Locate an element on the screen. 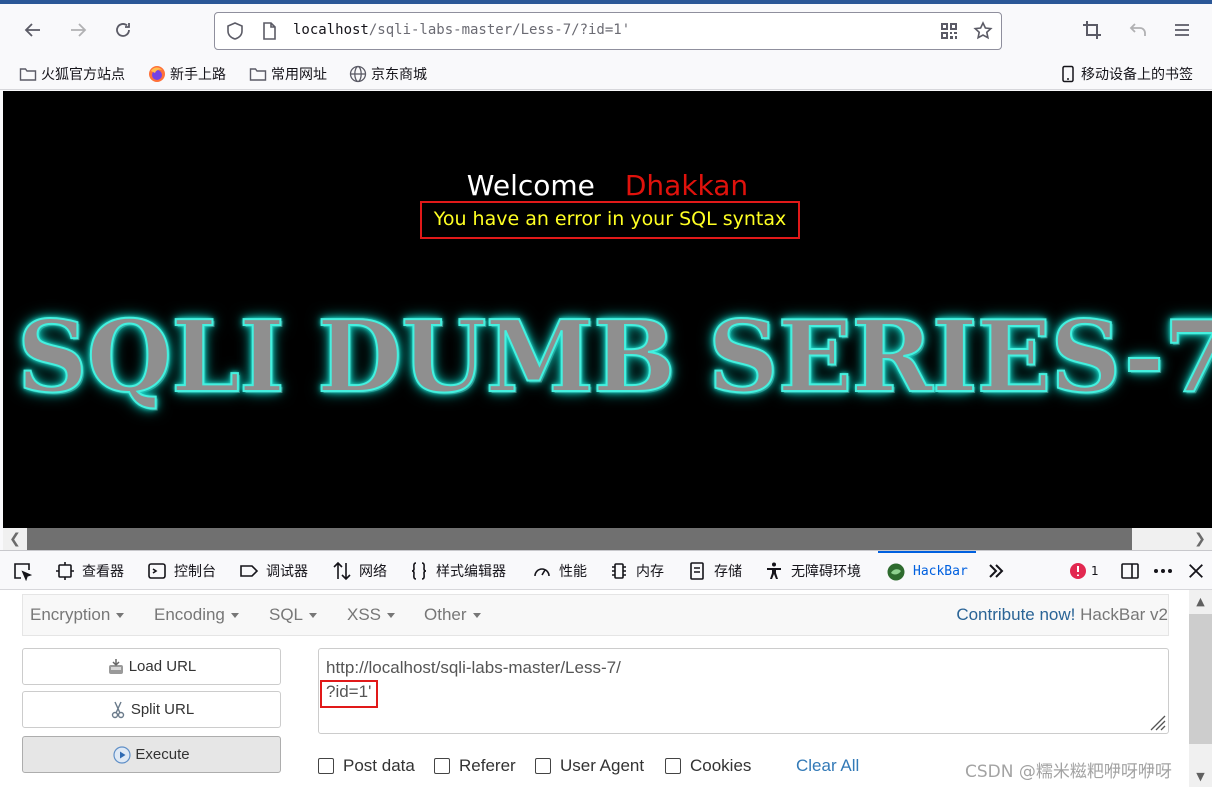 This screenshot has height=787, width=1212. app-menu-button is located at coordinates (1182, 30).